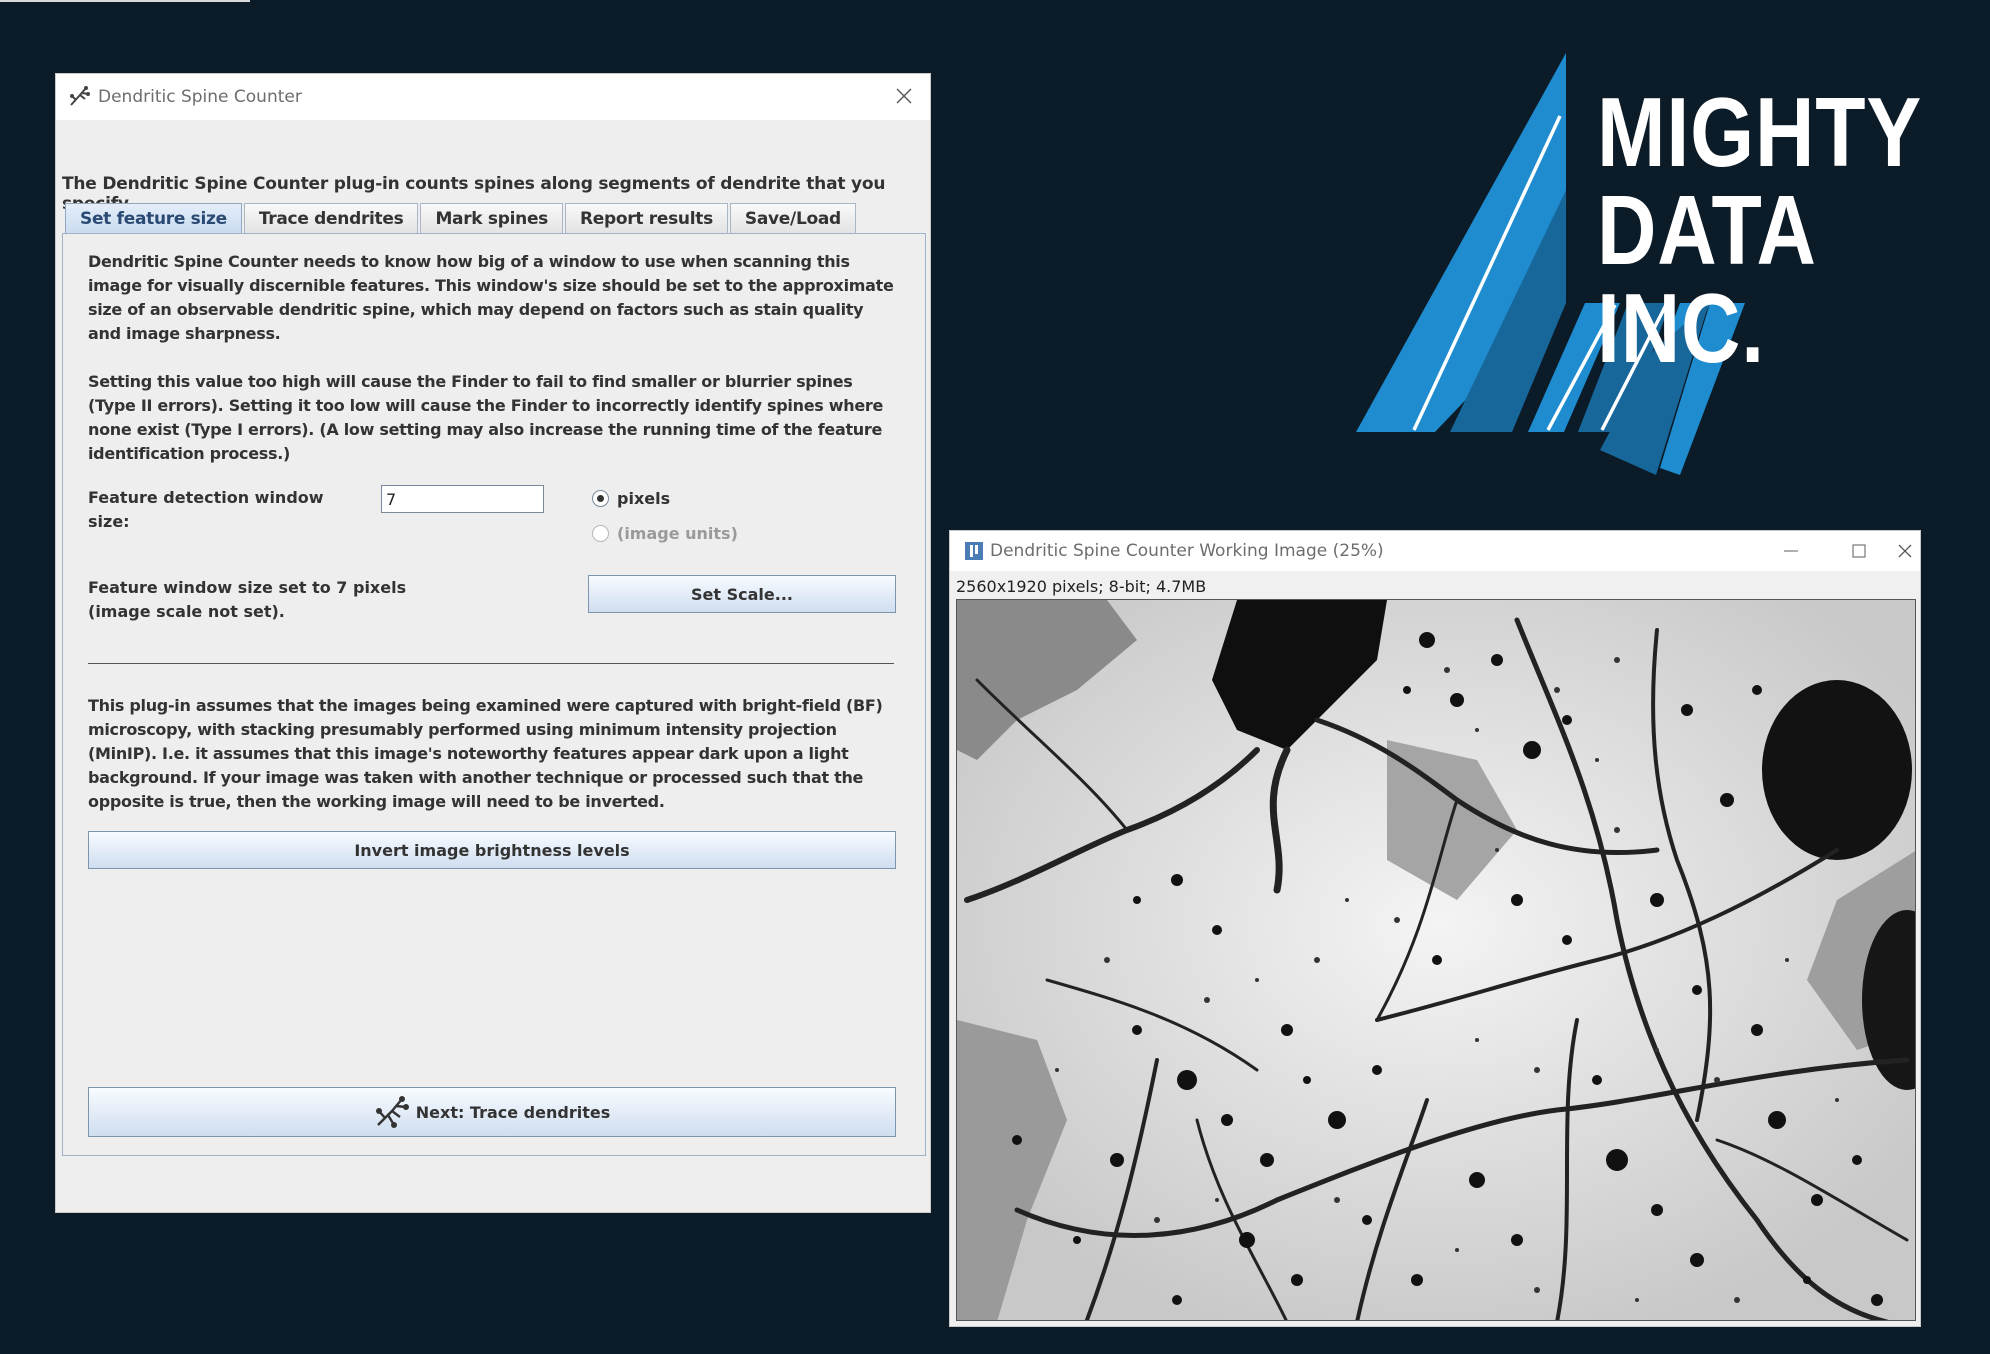 This screenshot has height=1354, width=1990. What do you see at coordinates (600, 533) in the screenshot?
I see `radio-image-units-dot` at bounding box center [600, 533].